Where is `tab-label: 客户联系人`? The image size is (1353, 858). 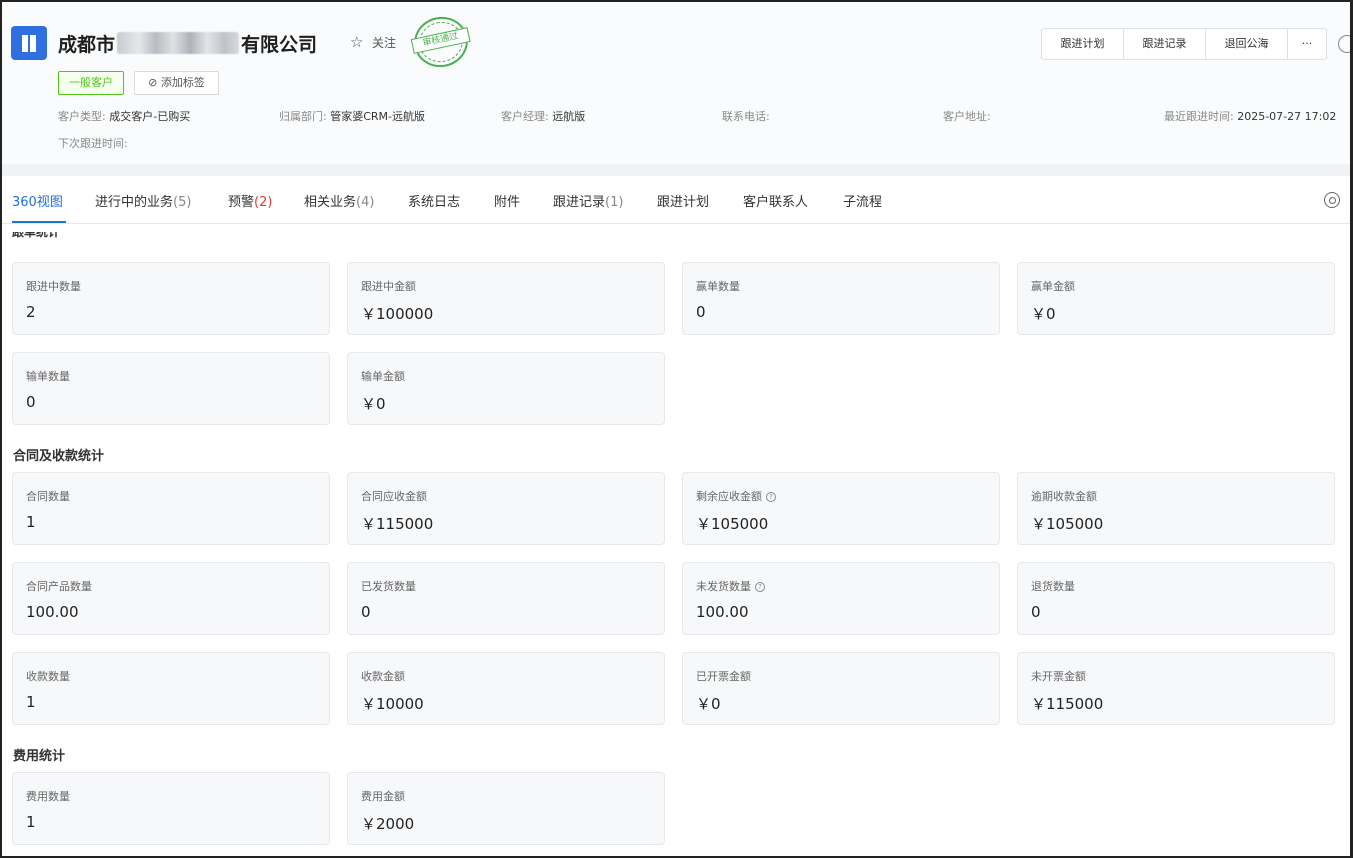 tab-label: 客户联系人 is located at coordinates (776, 202).